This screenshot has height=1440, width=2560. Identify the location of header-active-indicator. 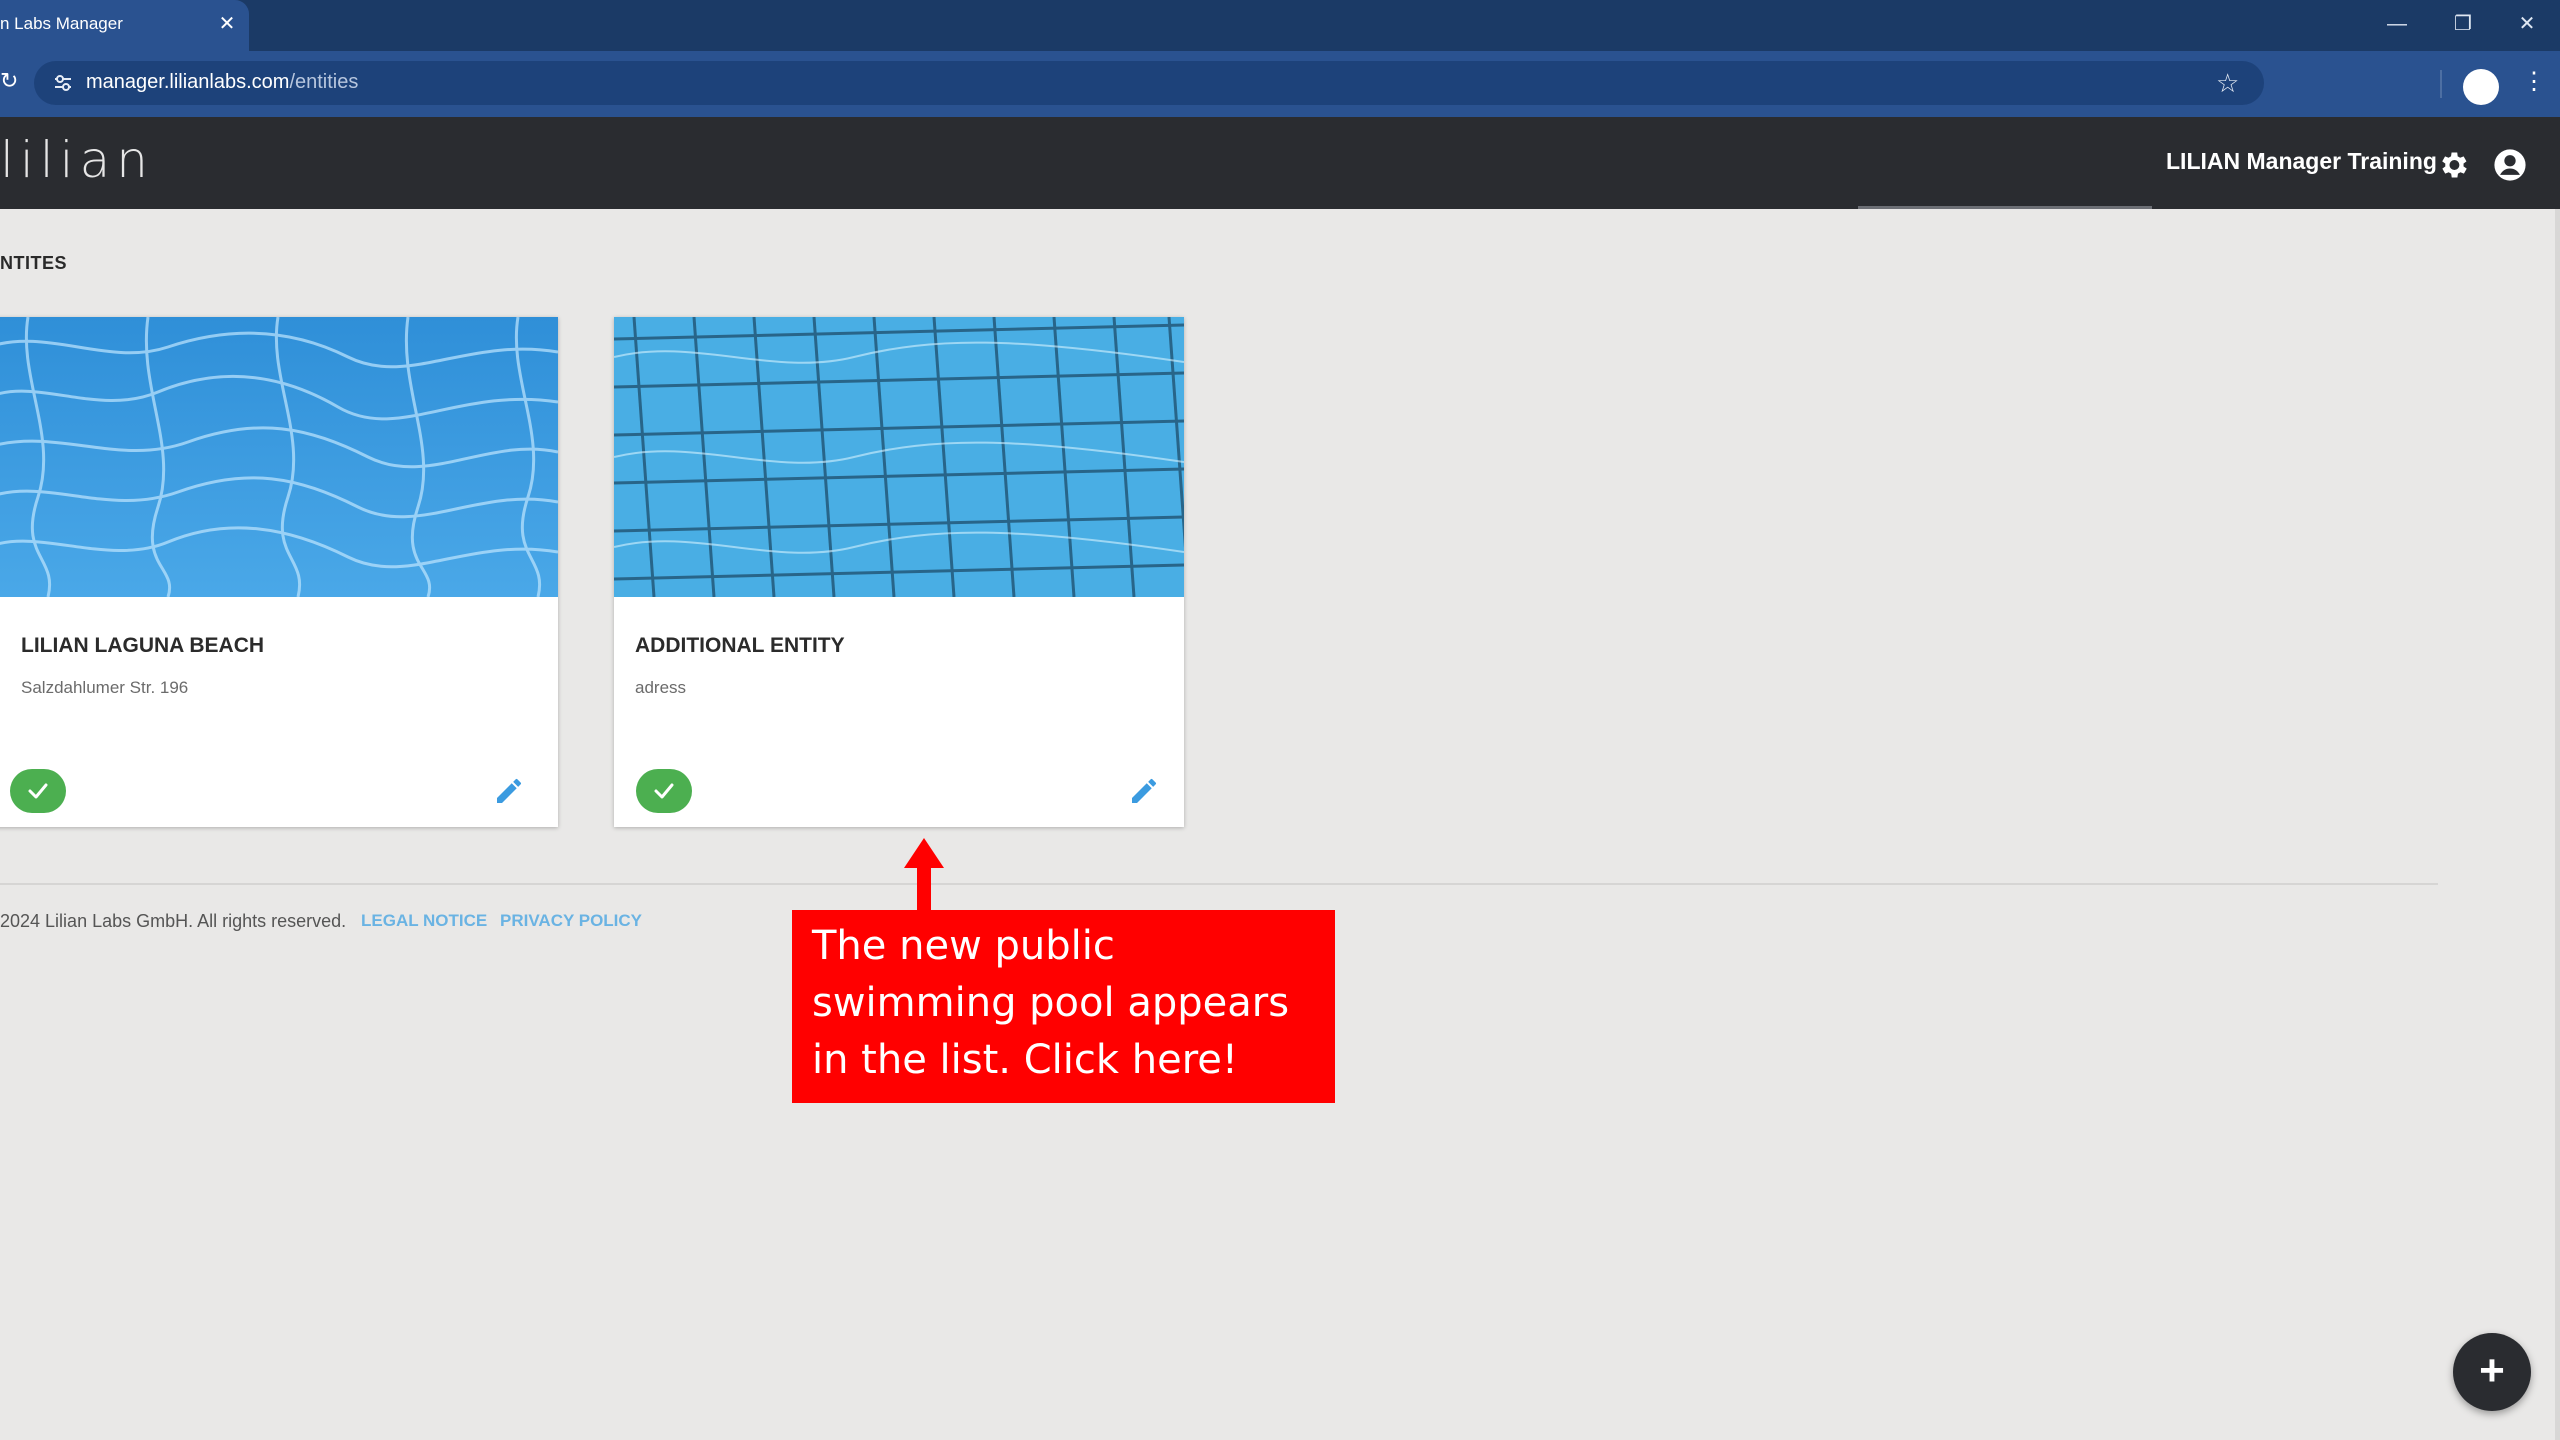
(2005, 207).